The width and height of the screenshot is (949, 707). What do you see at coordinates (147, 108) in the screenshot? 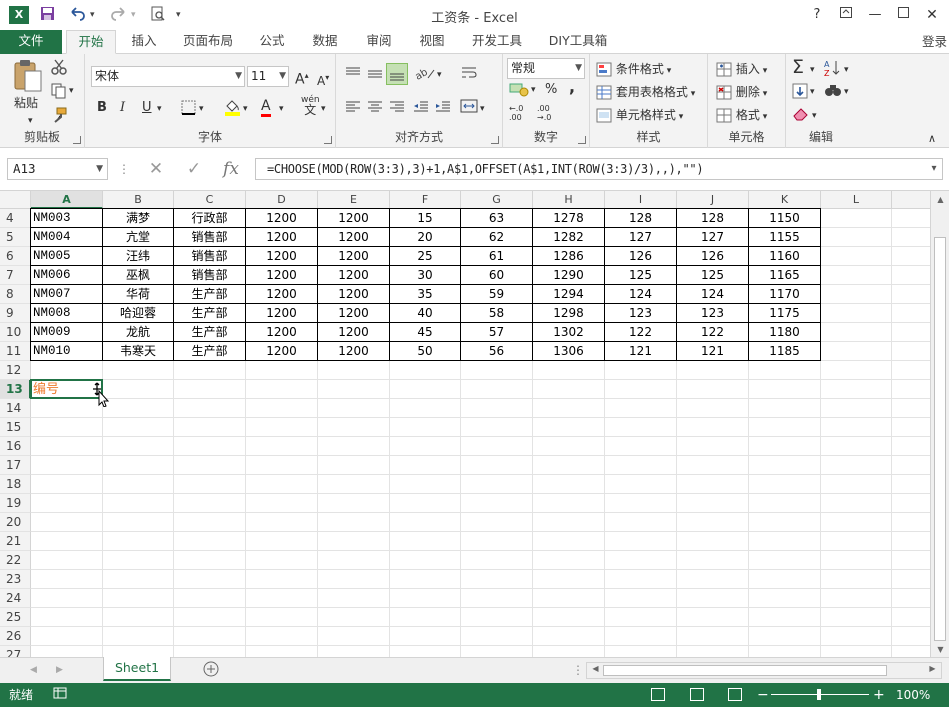
I see `underline-button: U` at bounding box center [147, 108].